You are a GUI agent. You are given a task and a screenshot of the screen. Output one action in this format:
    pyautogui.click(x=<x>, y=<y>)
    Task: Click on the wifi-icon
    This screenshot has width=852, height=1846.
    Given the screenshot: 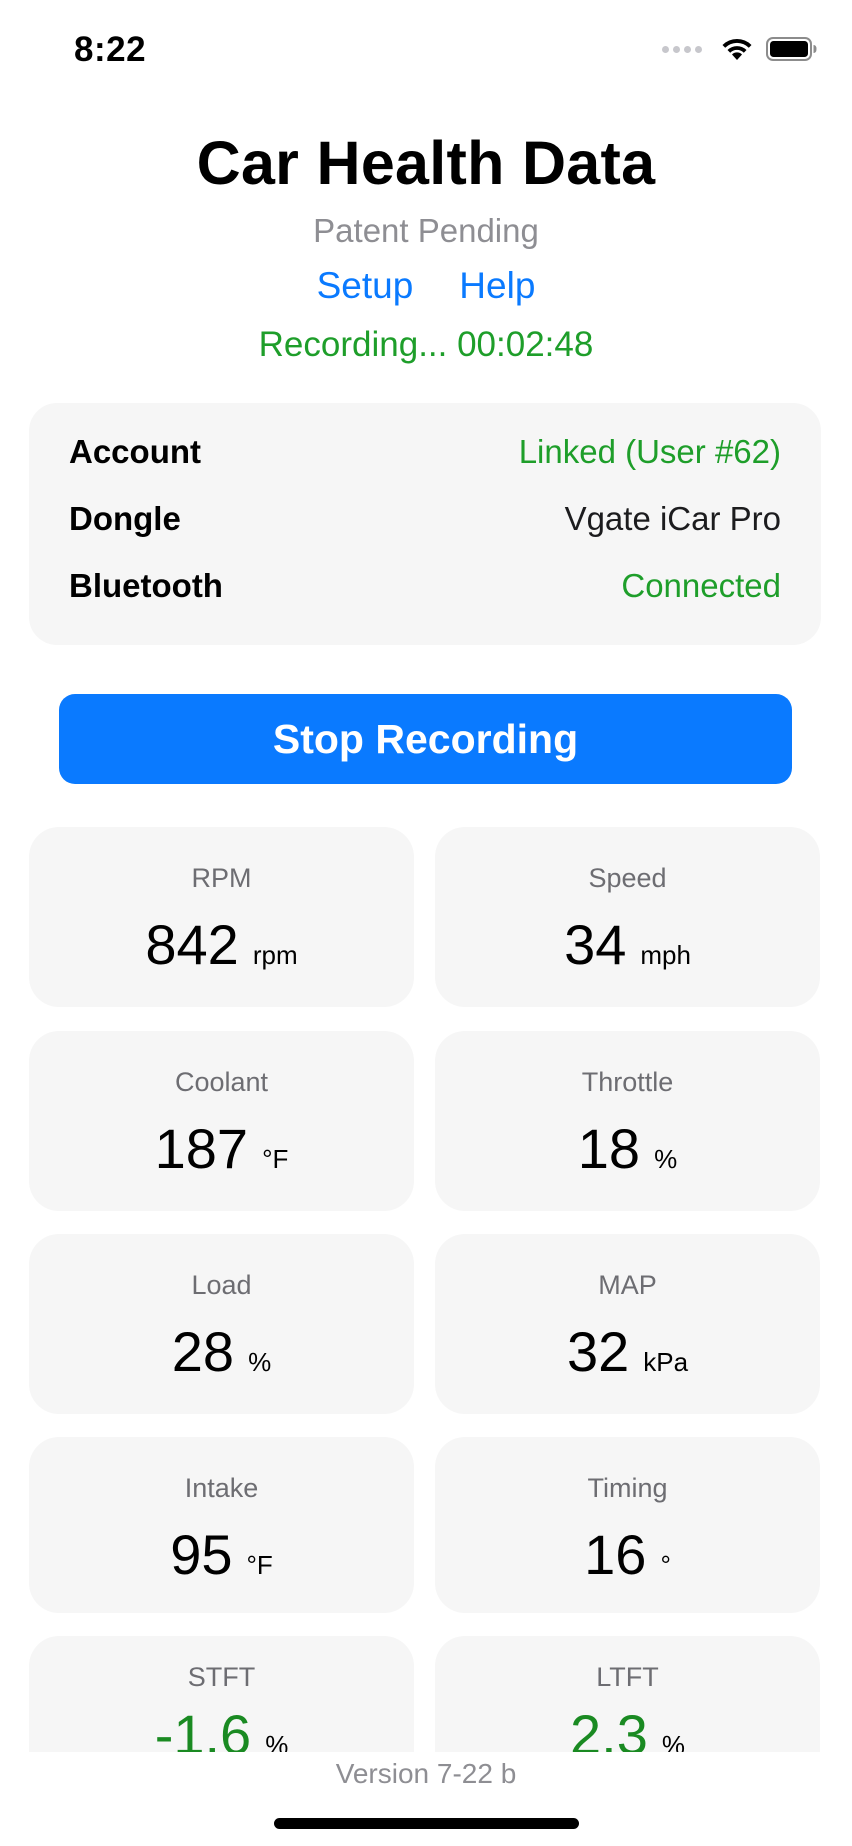 What is the action you would take?
    pyautogui.click(x=737, y=49)
    